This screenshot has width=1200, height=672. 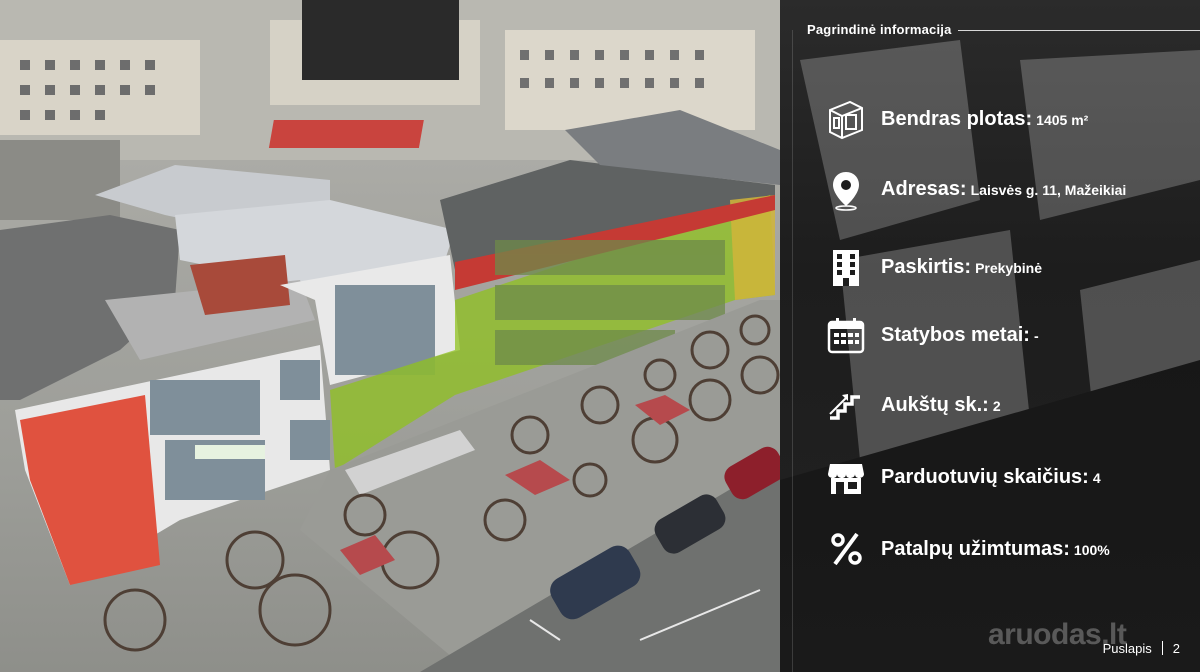 I want to click on info-row-year: Statybos metai: -, so click(x=990, y=339).